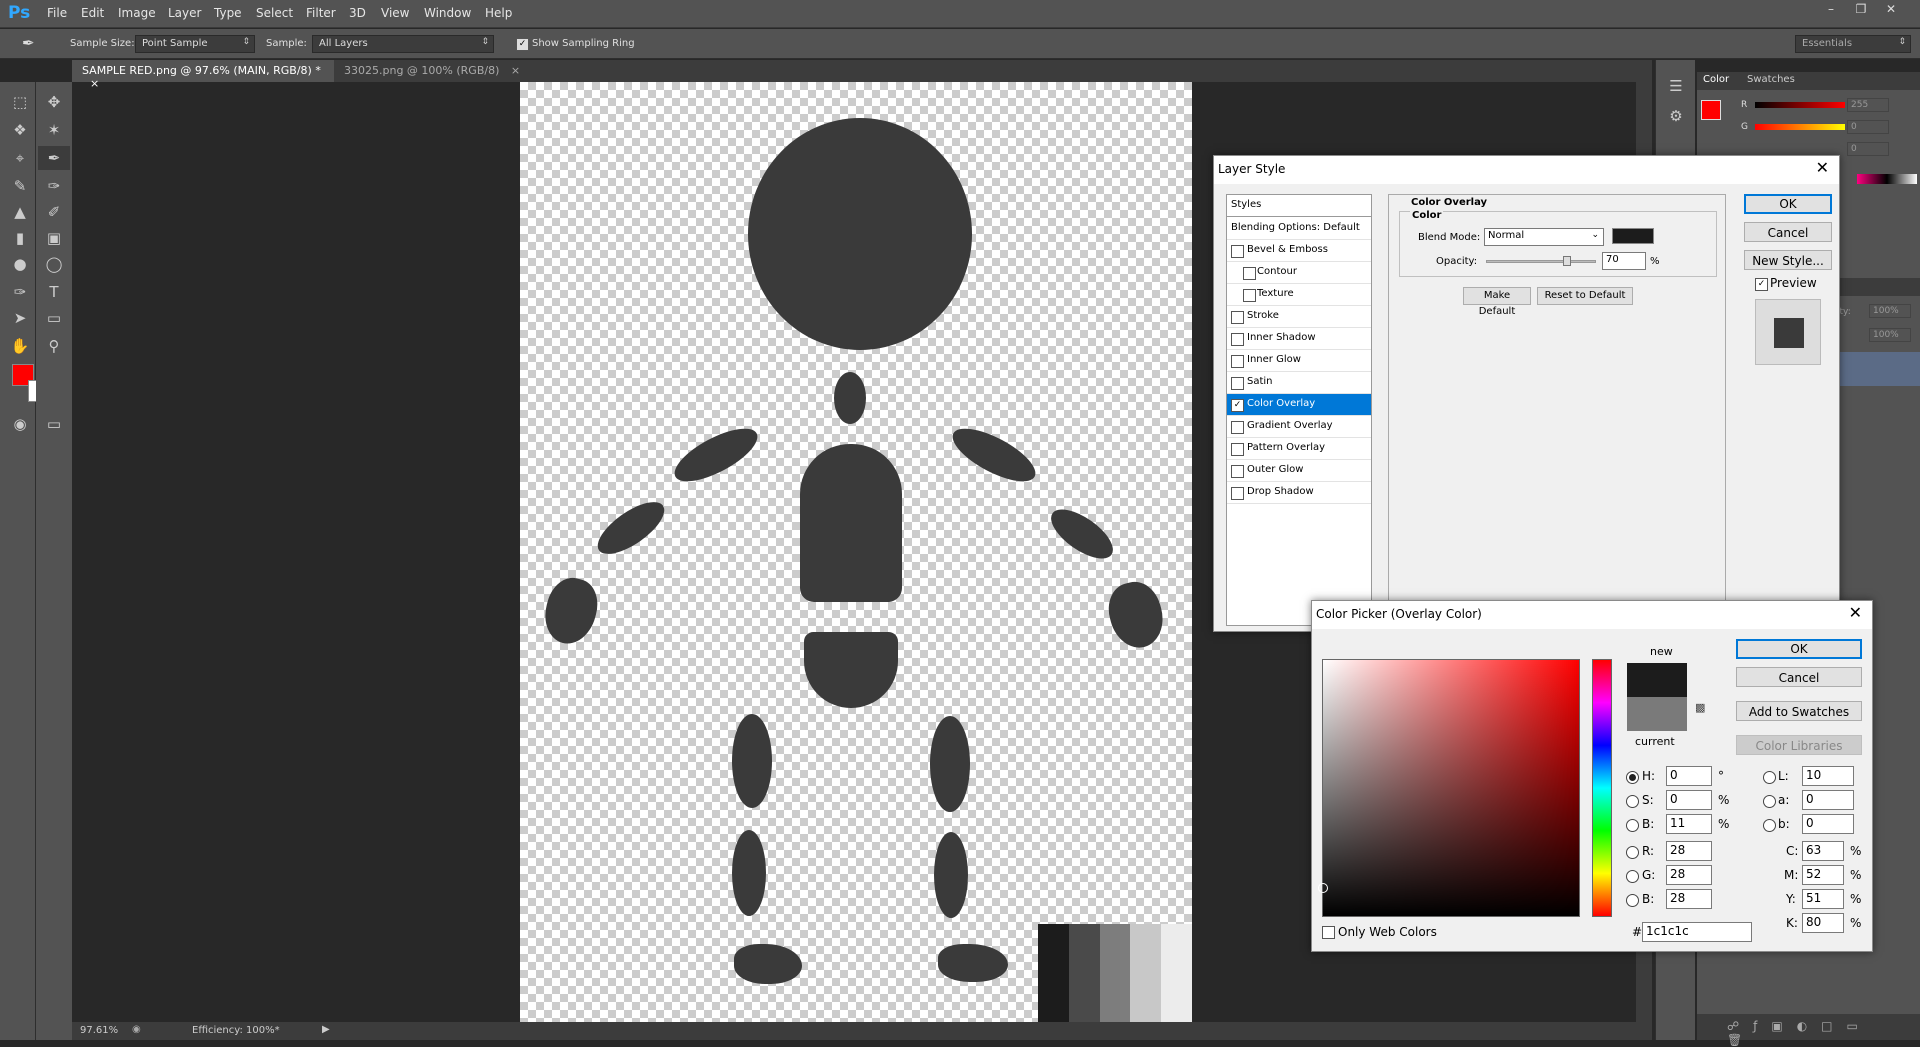 The image size is (1920, 1047). Describe the element at coordinates (1328, 932) in the screenshot. I see `only-web-colors-checkbox` at that location.